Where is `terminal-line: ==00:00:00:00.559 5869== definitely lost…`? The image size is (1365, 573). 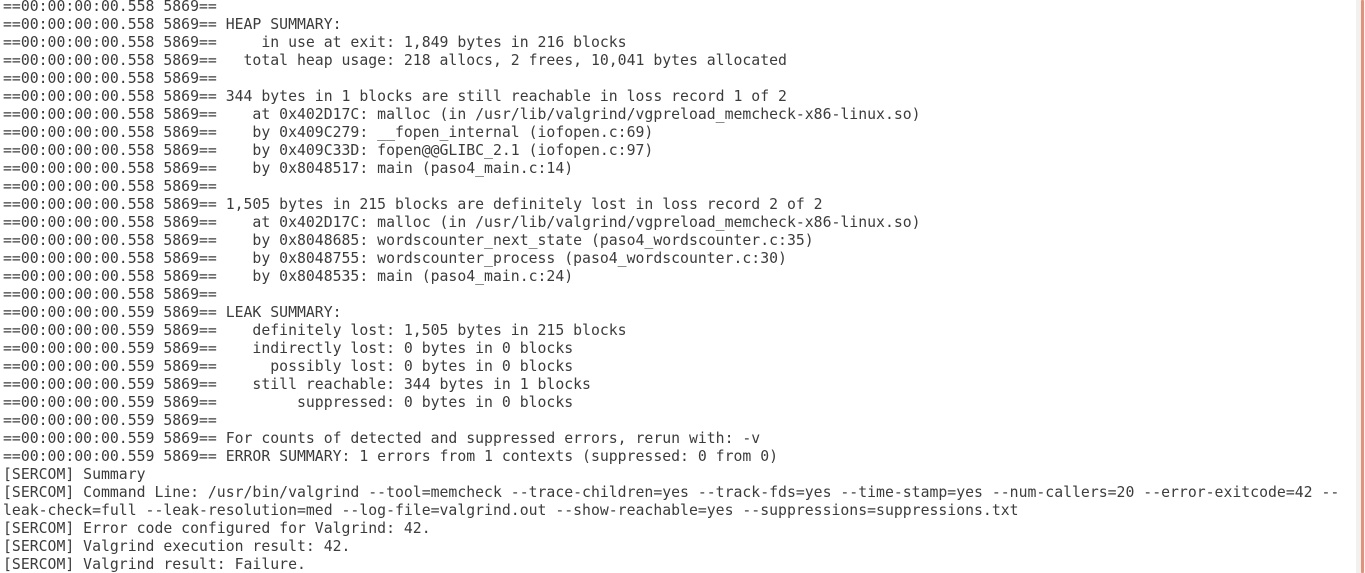 terminal-line: ==00:00:00:00.559 5869== definitely lost… is located at coordinates (315, 330).